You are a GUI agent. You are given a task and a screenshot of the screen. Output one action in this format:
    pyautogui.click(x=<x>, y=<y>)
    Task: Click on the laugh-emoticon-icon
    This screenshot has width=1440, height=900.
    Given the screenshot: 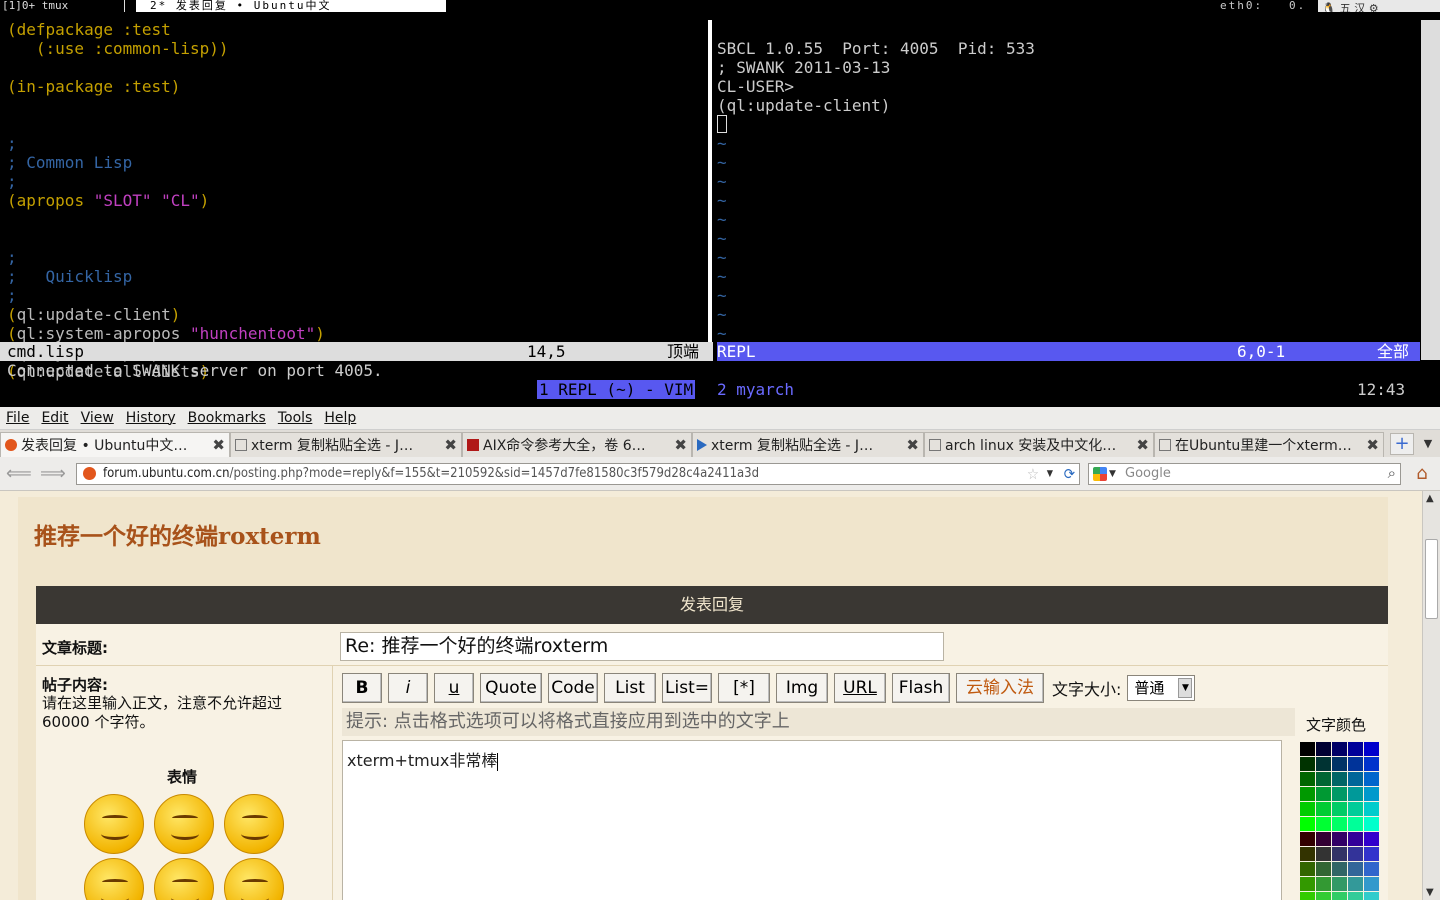 What is the action you would take?
    pyautogui.click(x=114, y=879)
    